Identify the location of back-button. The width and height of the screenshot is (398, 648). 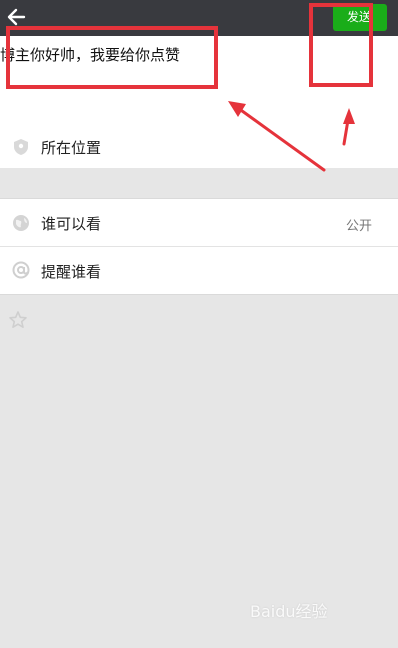
(17, 17).